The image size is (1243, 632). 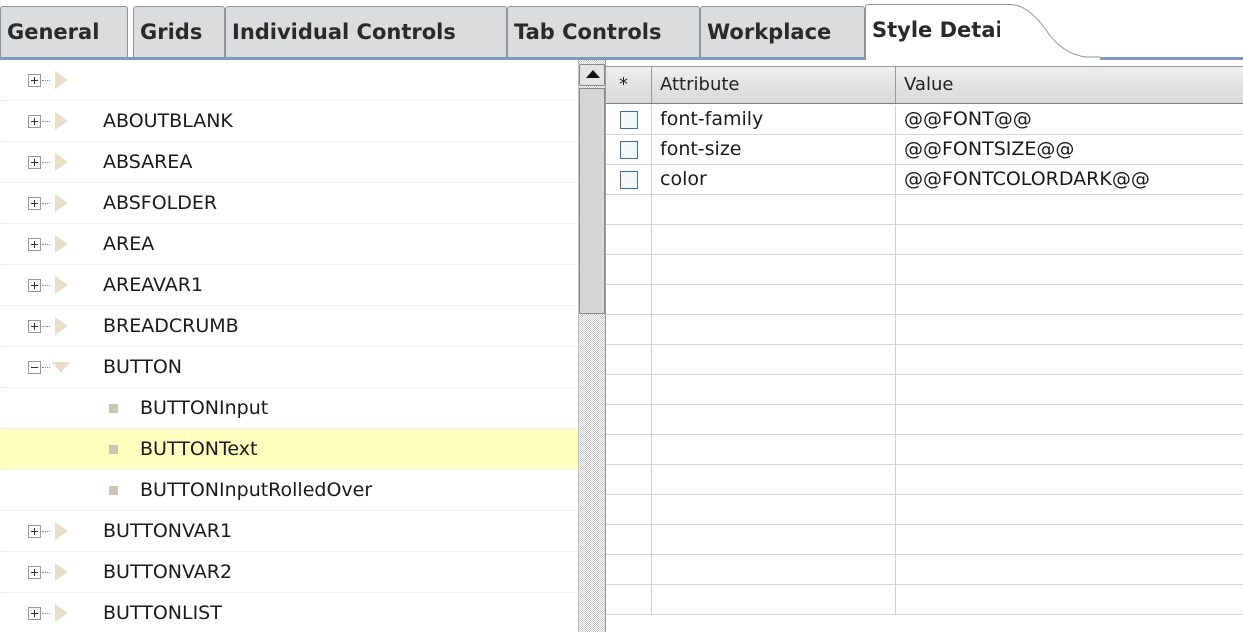 What do you see at coordinates (289, 531) in the screenshot?
I see `tree-item-buttonvar1: BUTTONVAR1` at bounding box center [289, 531].